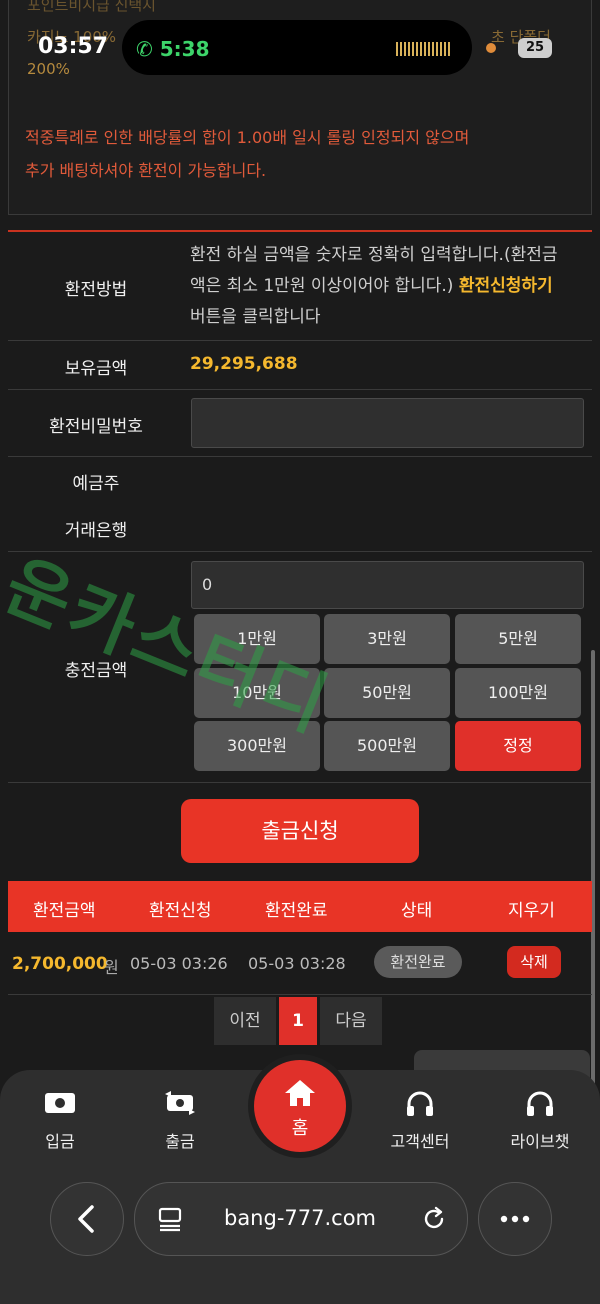  Describe the element at coordinates (96, 369) in the screenshot. I see `balance-label: 보유금액` at that location.